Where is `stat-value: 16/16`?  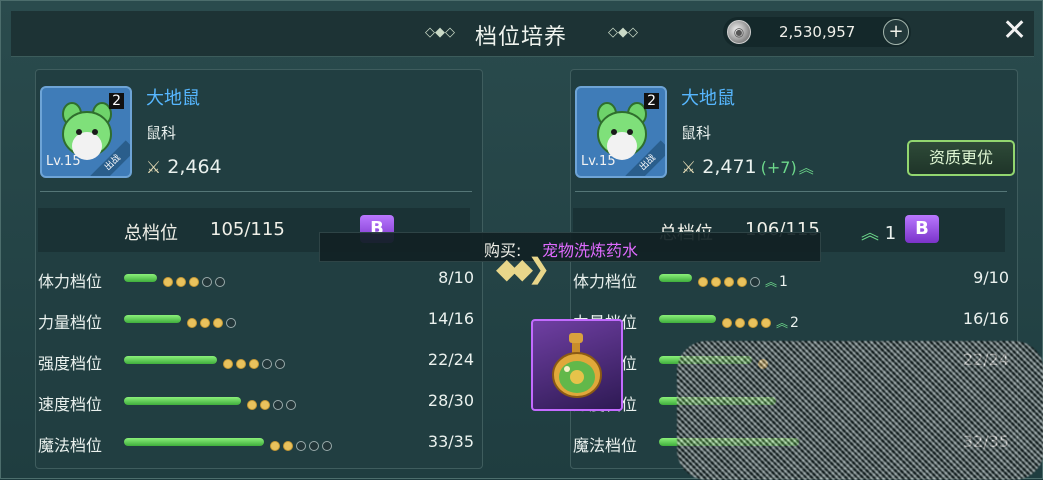 stat-value: 16/16 is located at coordinates (985, 318).